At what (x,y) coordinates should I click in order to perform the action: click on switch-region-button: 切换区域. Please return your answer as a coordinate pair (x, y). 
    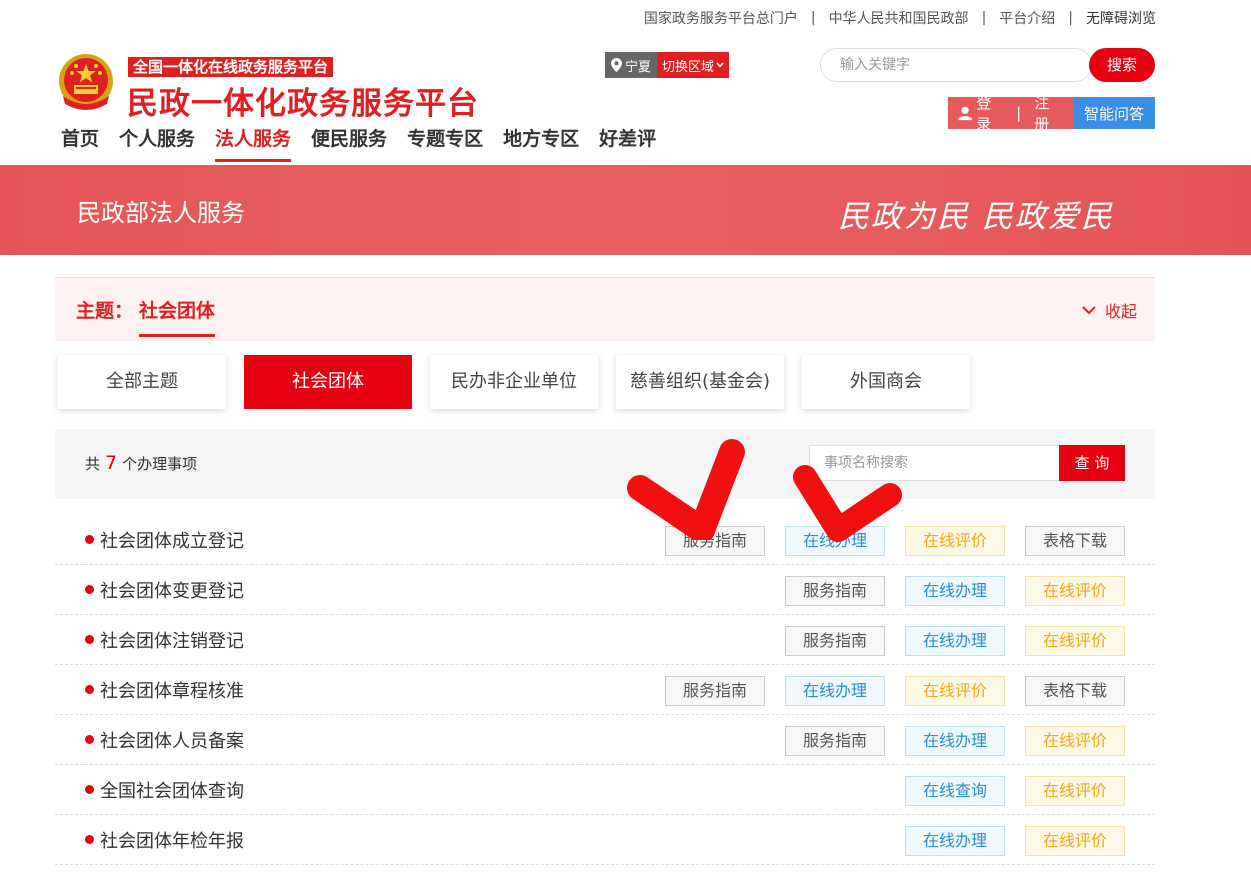
    Looking at the image, I should click on (693, 65).